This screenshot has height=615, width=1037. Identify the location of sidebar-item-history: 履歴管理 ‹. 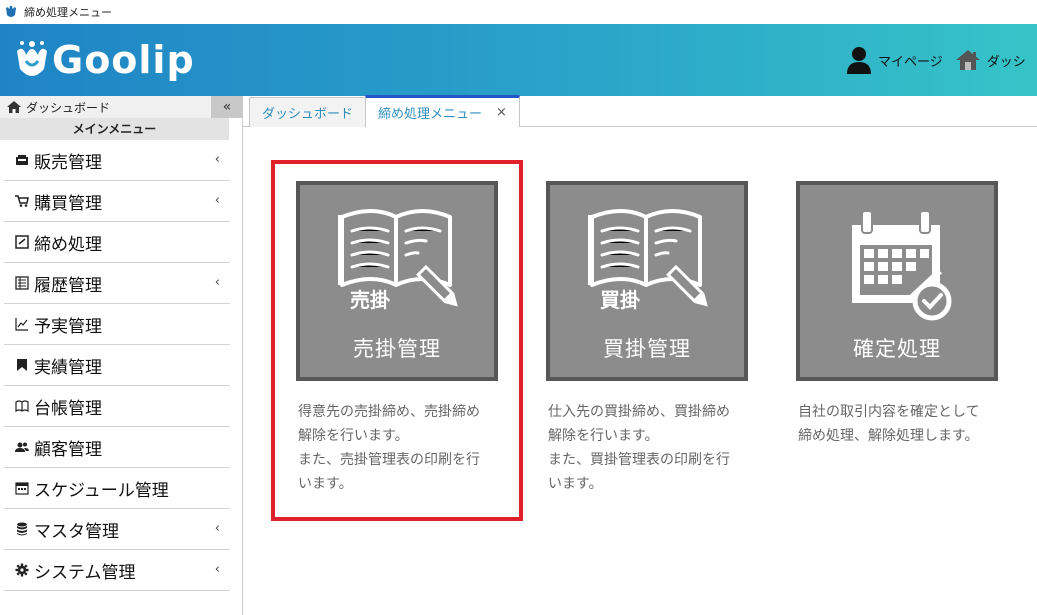
(117, 283).